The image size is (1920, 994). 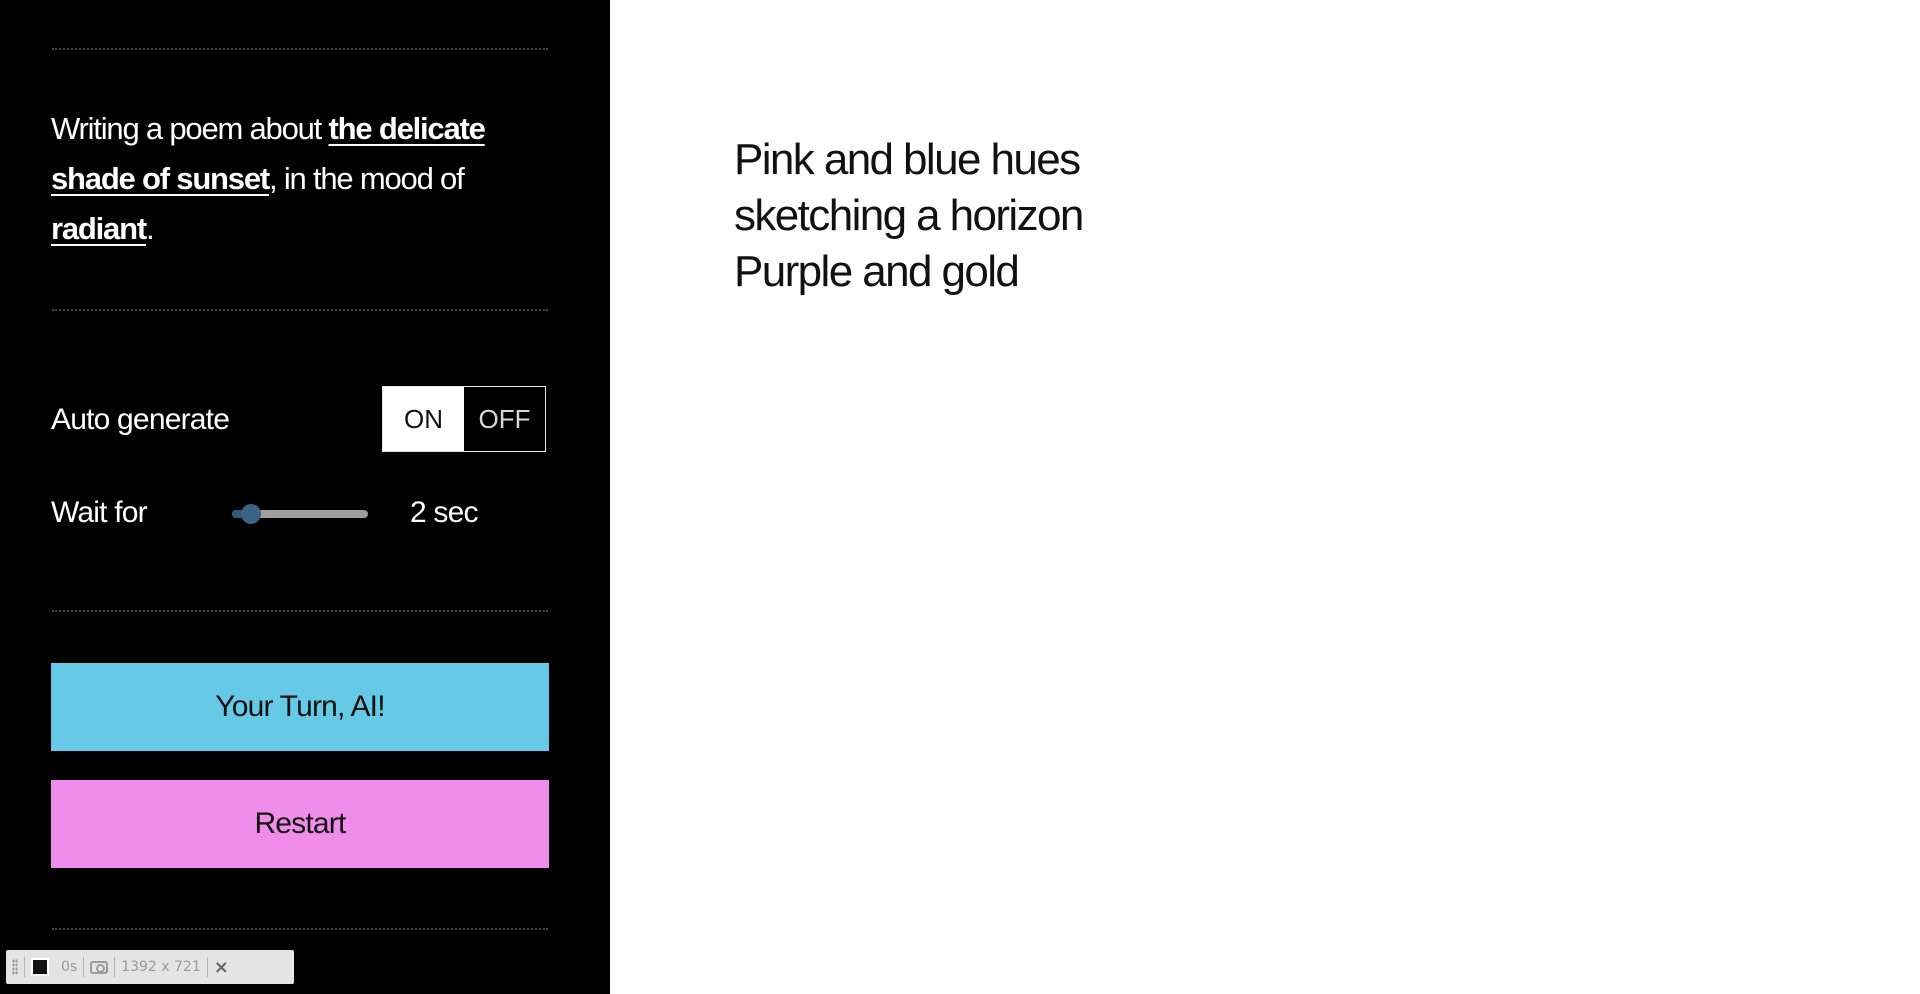 I want to click on auto-generate-toggle: ON OFF, so click(x=464, y=419).